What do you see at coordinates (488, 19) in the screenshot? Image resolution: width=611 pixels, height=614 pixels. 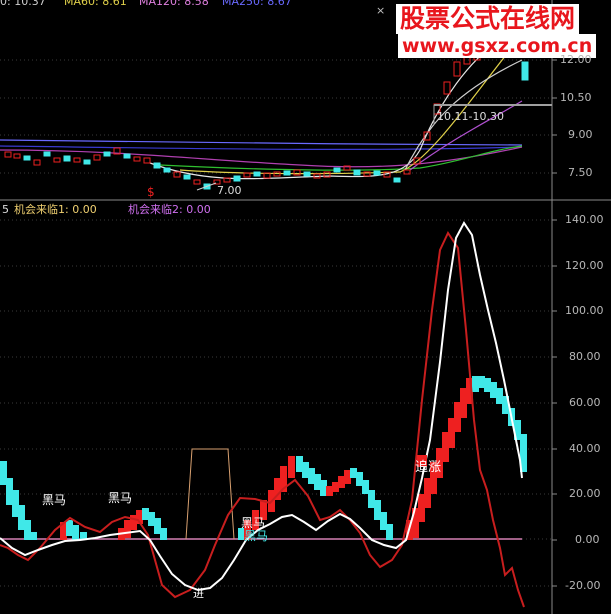 I see `watermark-title: 股票公式在线网` at bounding box center [488, 19].